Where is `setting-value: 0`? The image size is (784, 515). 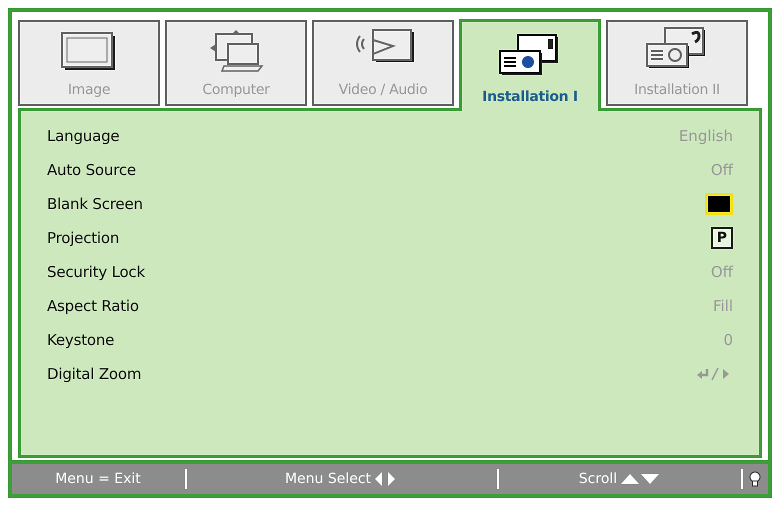 setting-value: 0 is located at coordinates (728, 340).